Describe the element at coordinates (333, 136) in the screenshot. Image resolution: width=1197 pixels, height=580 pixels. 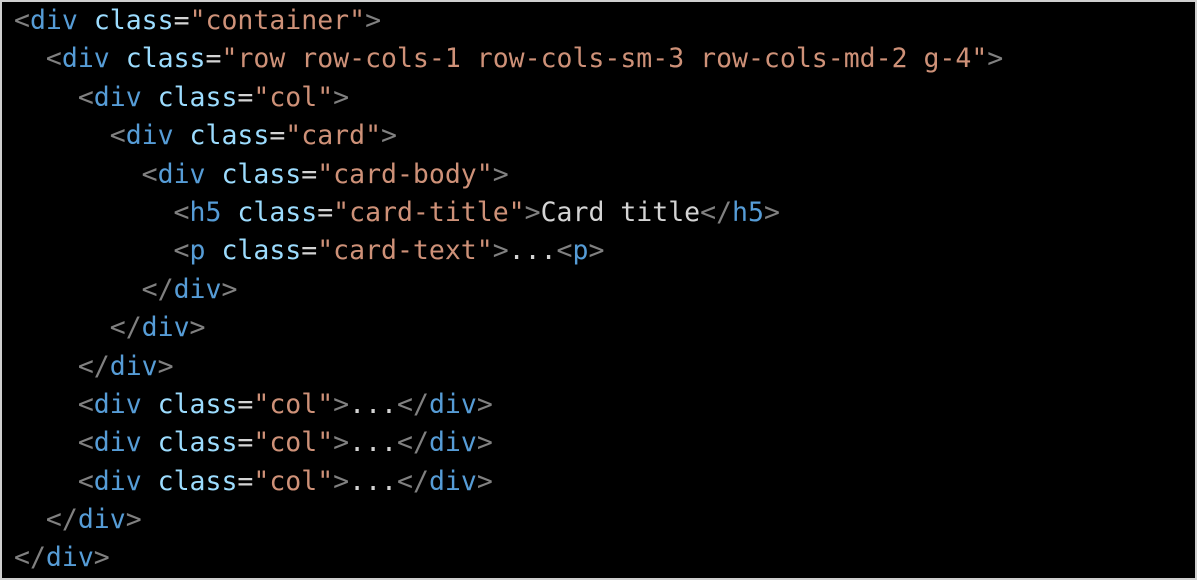
I see `code-token-str: "card"` at that location.